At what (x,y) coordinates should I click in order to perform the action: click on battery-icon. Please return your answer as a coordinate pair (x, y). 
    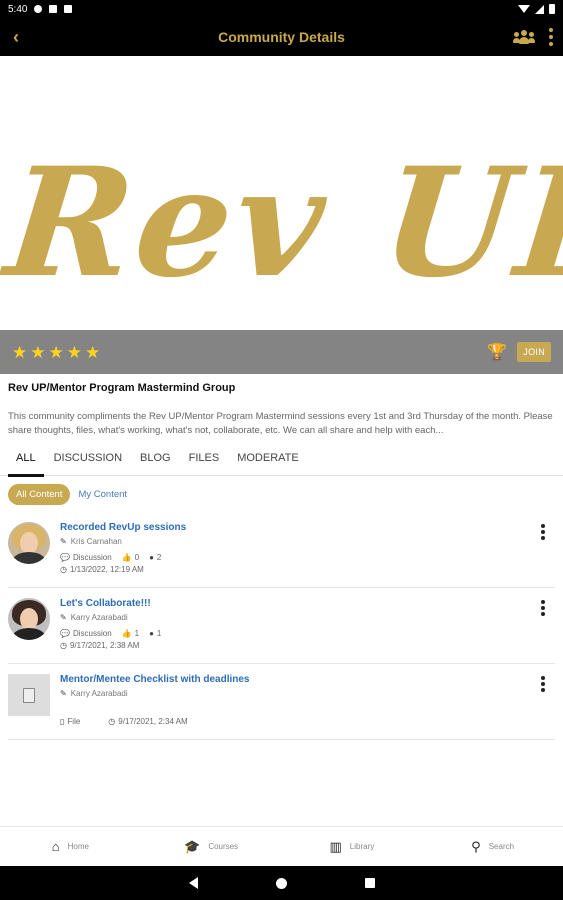
    Looking at the image, I should click on (552, 9).